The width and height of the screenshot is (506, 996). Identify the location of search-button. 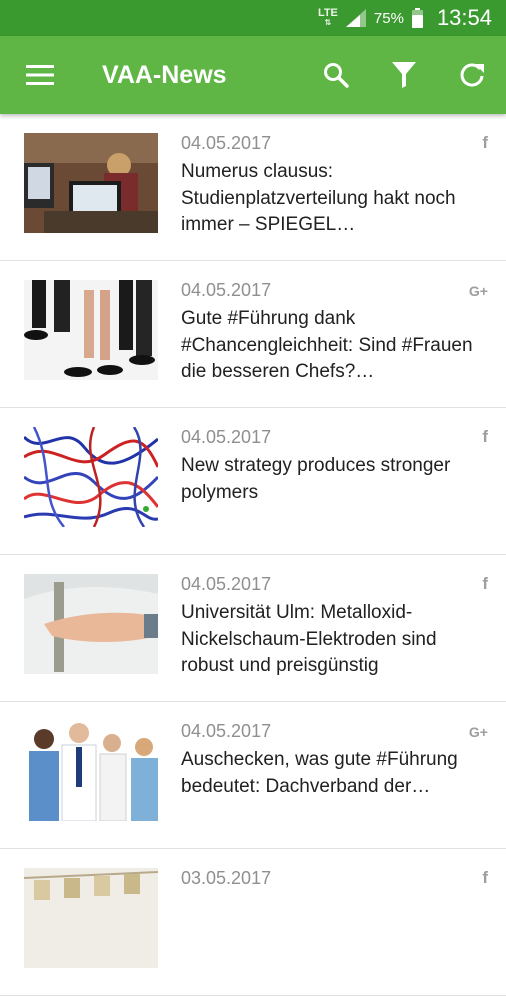
(336, 75).